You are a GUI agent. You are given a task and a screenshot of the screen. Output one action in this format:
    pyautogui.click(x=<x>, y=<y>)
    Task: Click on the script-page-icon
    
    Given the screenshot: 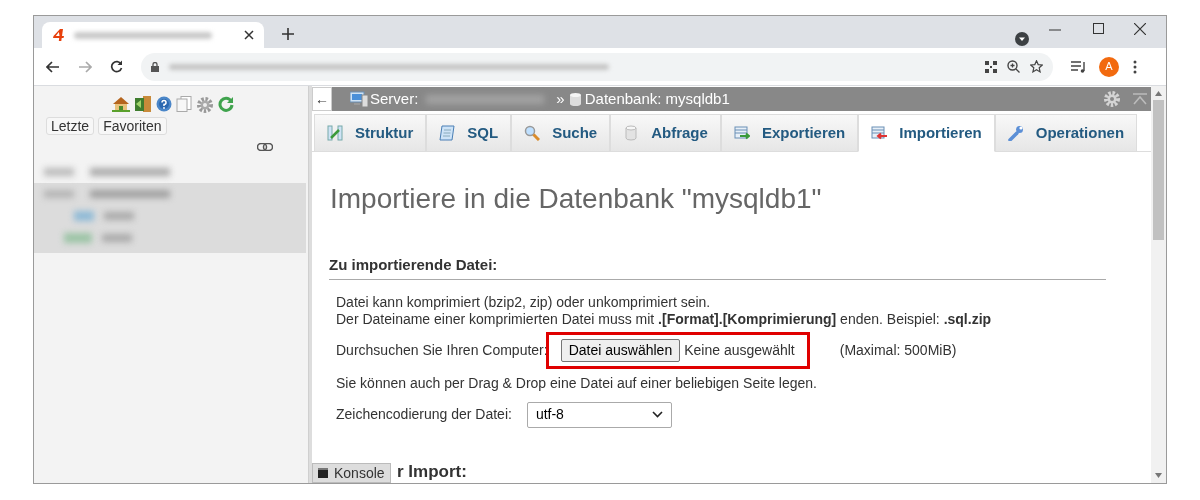 What is the action you would take?
    pyautogui.click(x=447, y=133)
    